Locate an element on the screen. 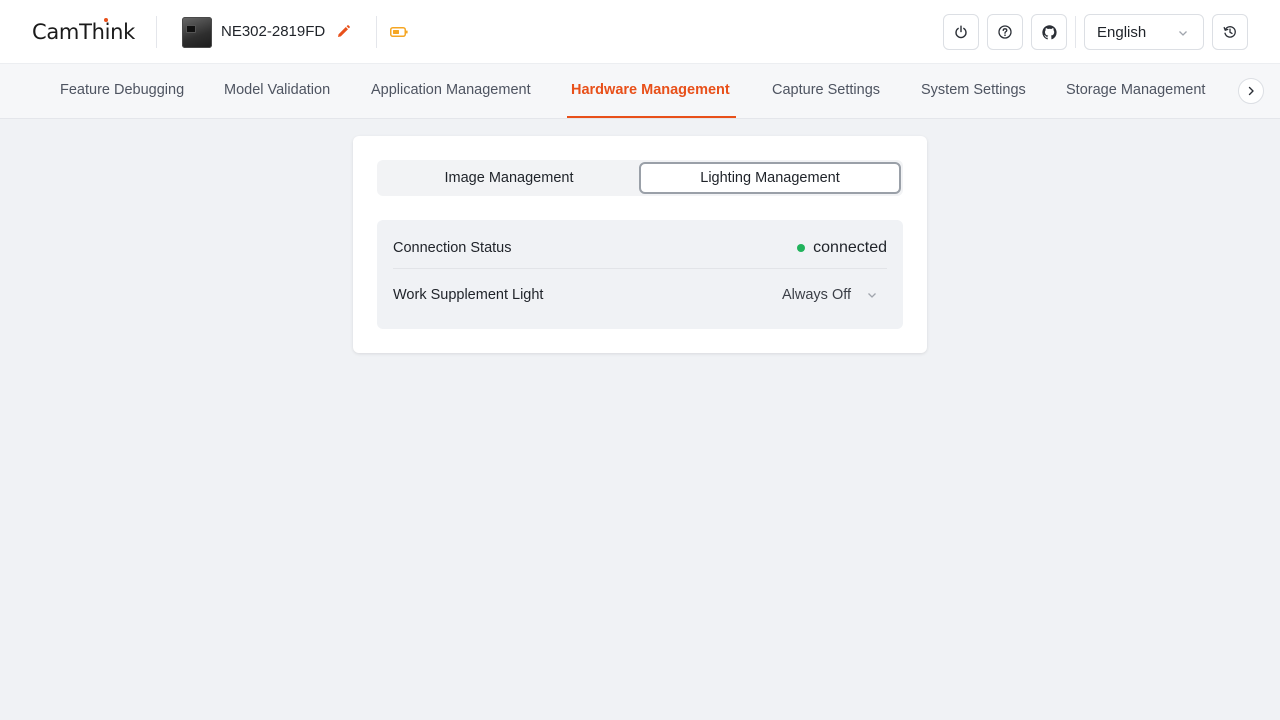 The width and height of the screenshot is (1280, 720). active-tab-indicator is located at coordinates (651, 117).